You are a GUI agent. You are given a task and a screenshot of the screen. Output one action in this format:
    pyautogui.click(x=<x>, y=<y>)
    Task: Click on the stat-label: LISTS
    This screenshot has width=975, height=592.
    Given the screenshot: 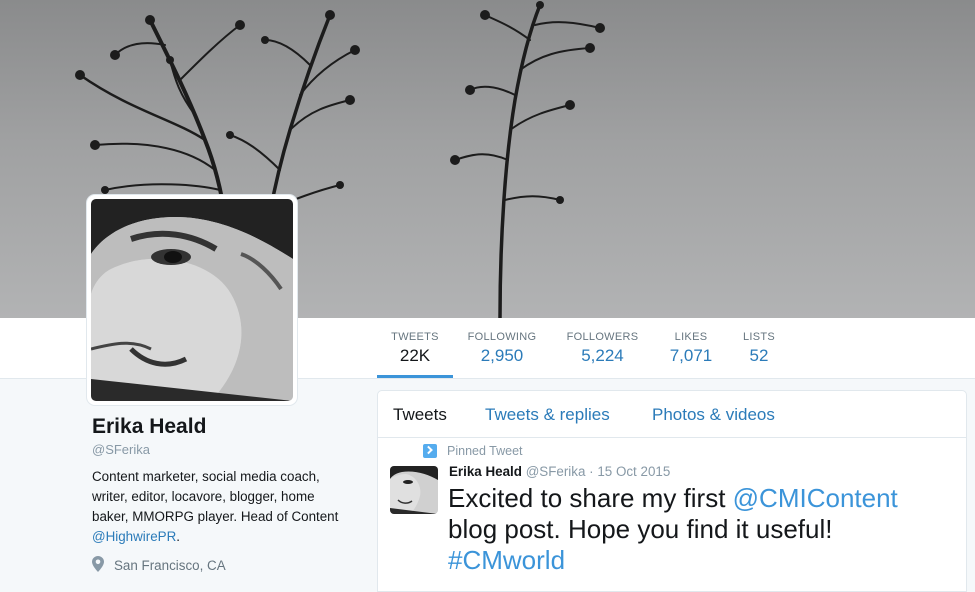 What is the action you would take?
    pyautogui.click(x=759, y=337)
    